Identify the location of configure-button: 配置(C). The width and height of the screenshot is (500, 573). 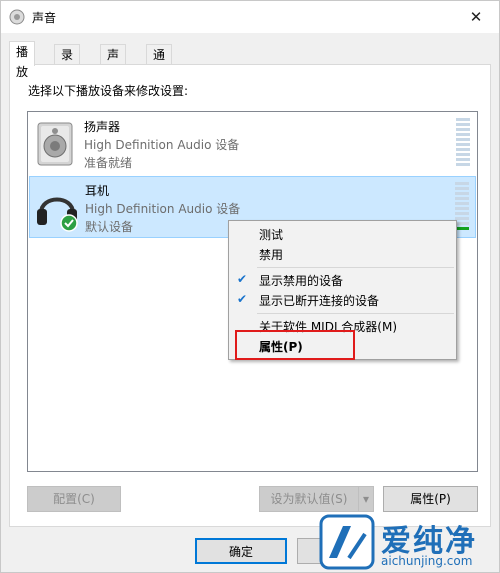
(74, 499).